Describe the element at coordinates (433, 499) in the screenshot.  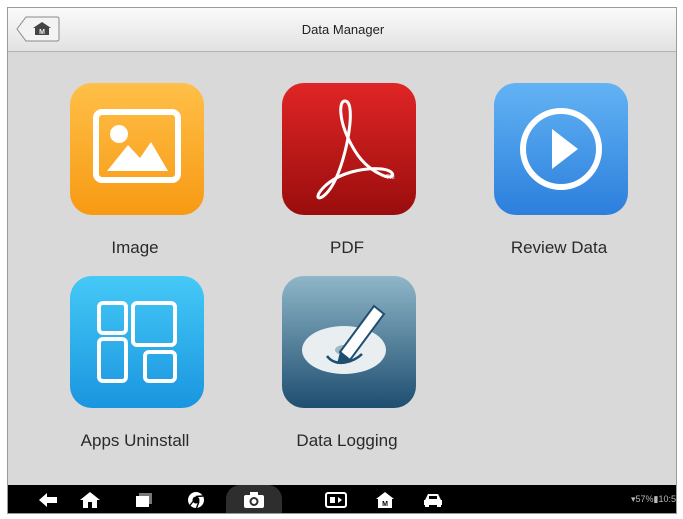
I see `car-icon` at that location.